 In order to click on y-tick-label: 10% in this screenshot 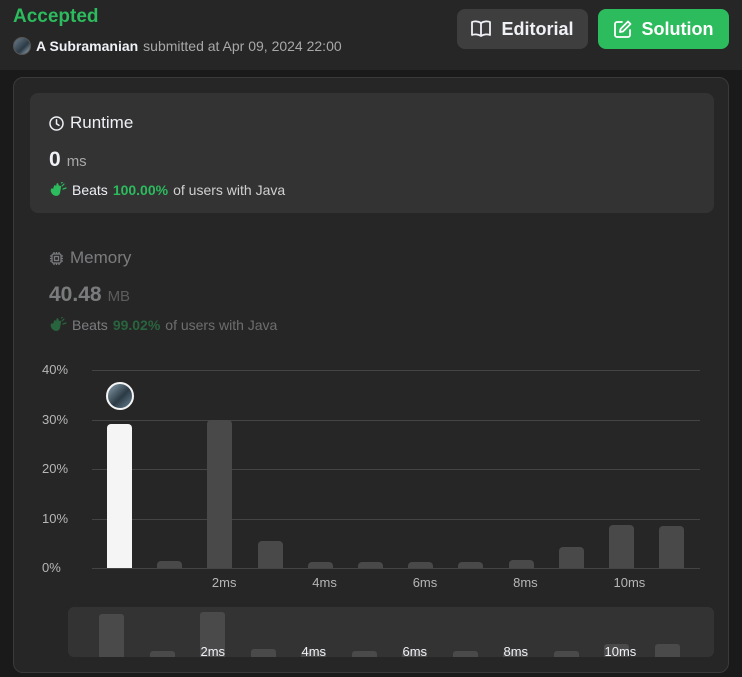, I will do `click(55, 518)`.